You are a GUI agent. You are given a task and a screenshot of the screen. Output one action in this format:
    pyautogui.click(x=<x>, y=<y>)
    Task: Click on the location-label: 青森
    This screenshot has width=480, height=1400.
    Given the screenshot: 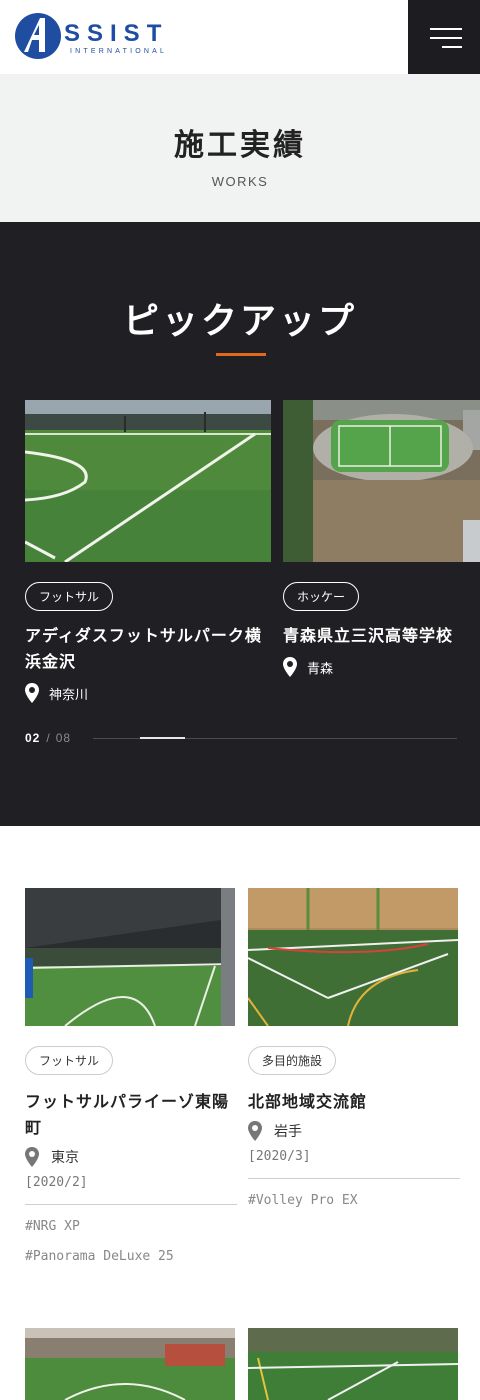 What is the action you would take?
    pyautogui.click(x=320, y=669)
    